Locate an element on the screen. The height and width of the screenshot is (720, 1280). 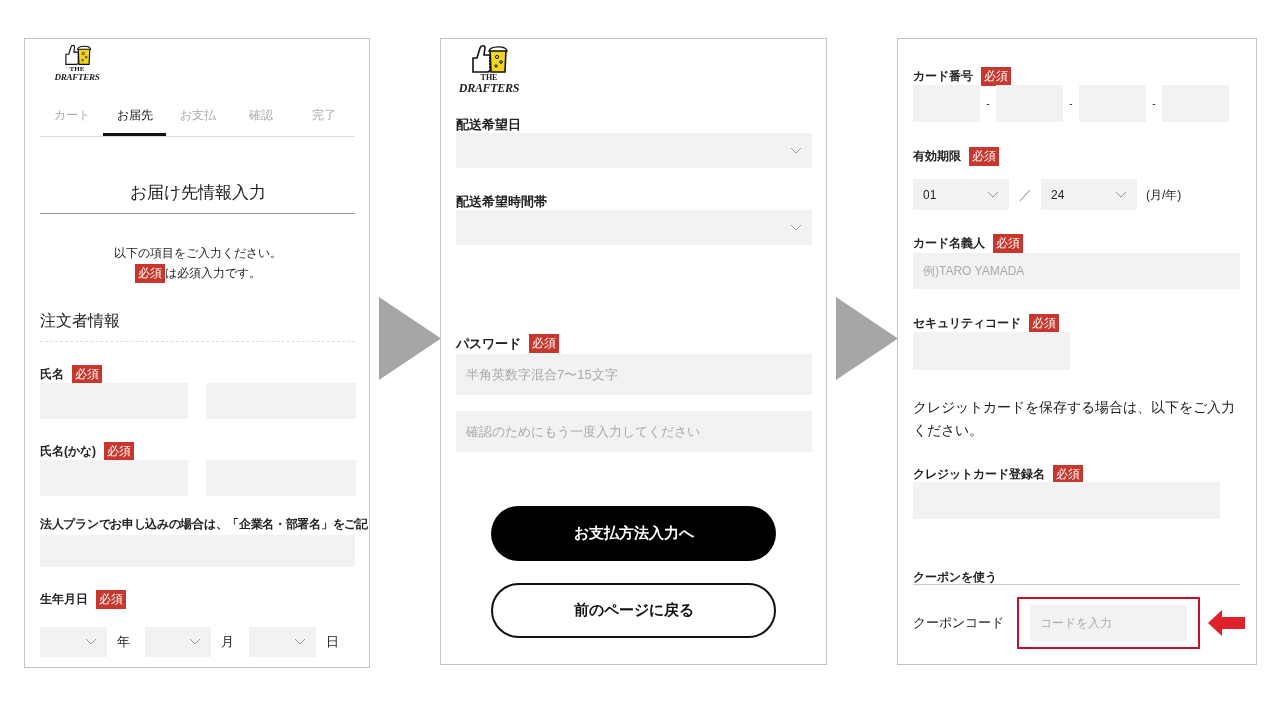
info-text: クレジットカードを保存する場合は、以下をご入力ください。 is located at coordinates (1074, 419).